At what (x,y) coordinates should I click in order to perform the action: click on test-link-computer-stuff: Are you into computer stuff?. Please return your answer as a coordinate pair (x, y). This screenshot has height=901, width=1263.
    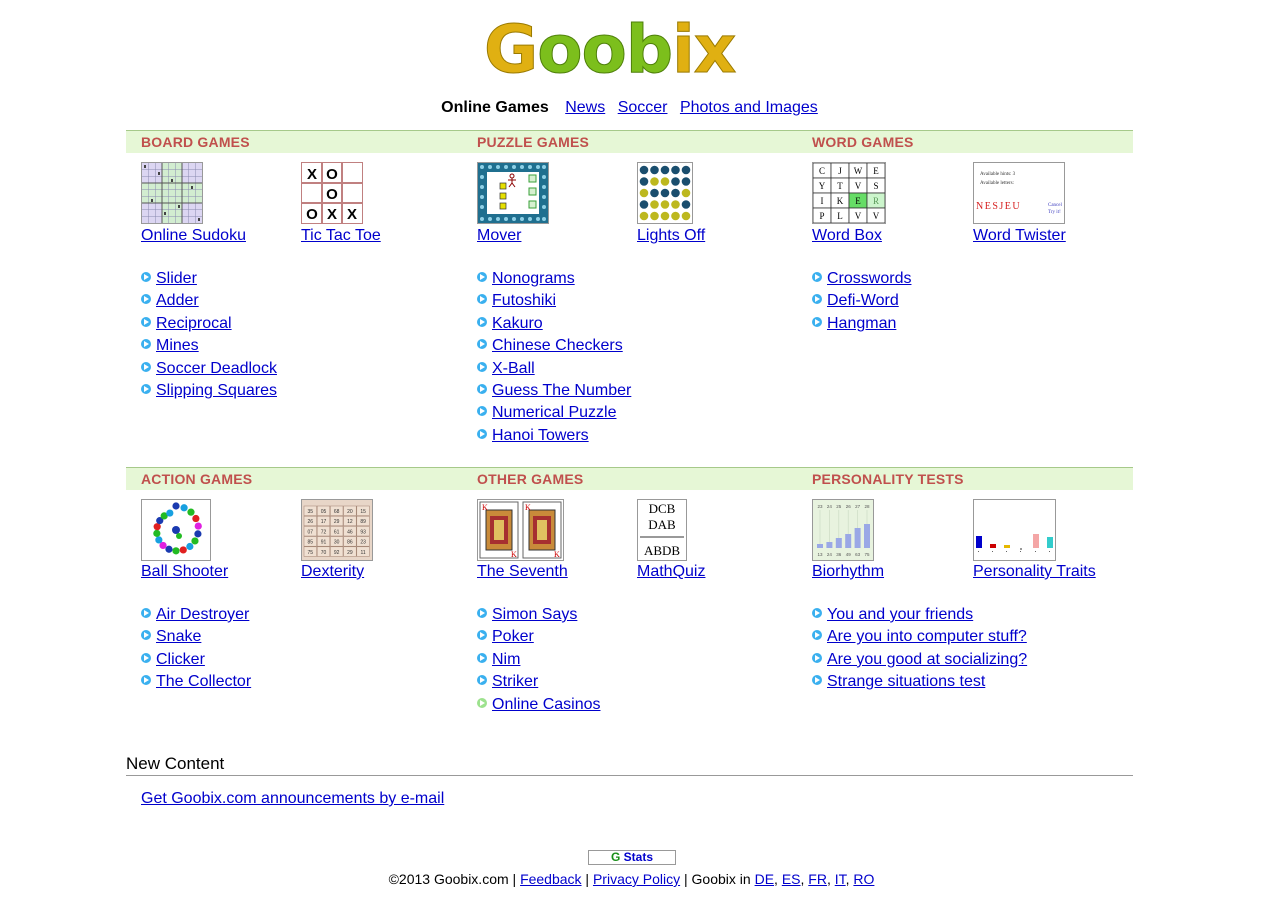
    Looking at the image, I should click on (927, 636).